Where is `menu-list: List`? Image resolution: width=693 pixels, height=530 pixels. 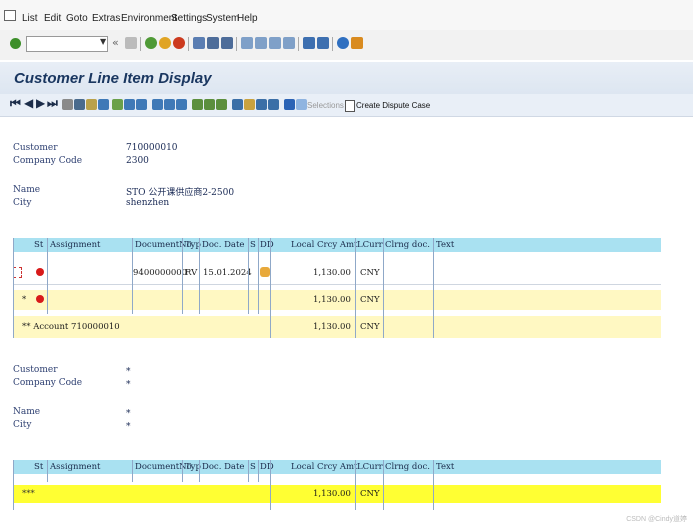
menu-list: List is located at coordinates (30, 18).